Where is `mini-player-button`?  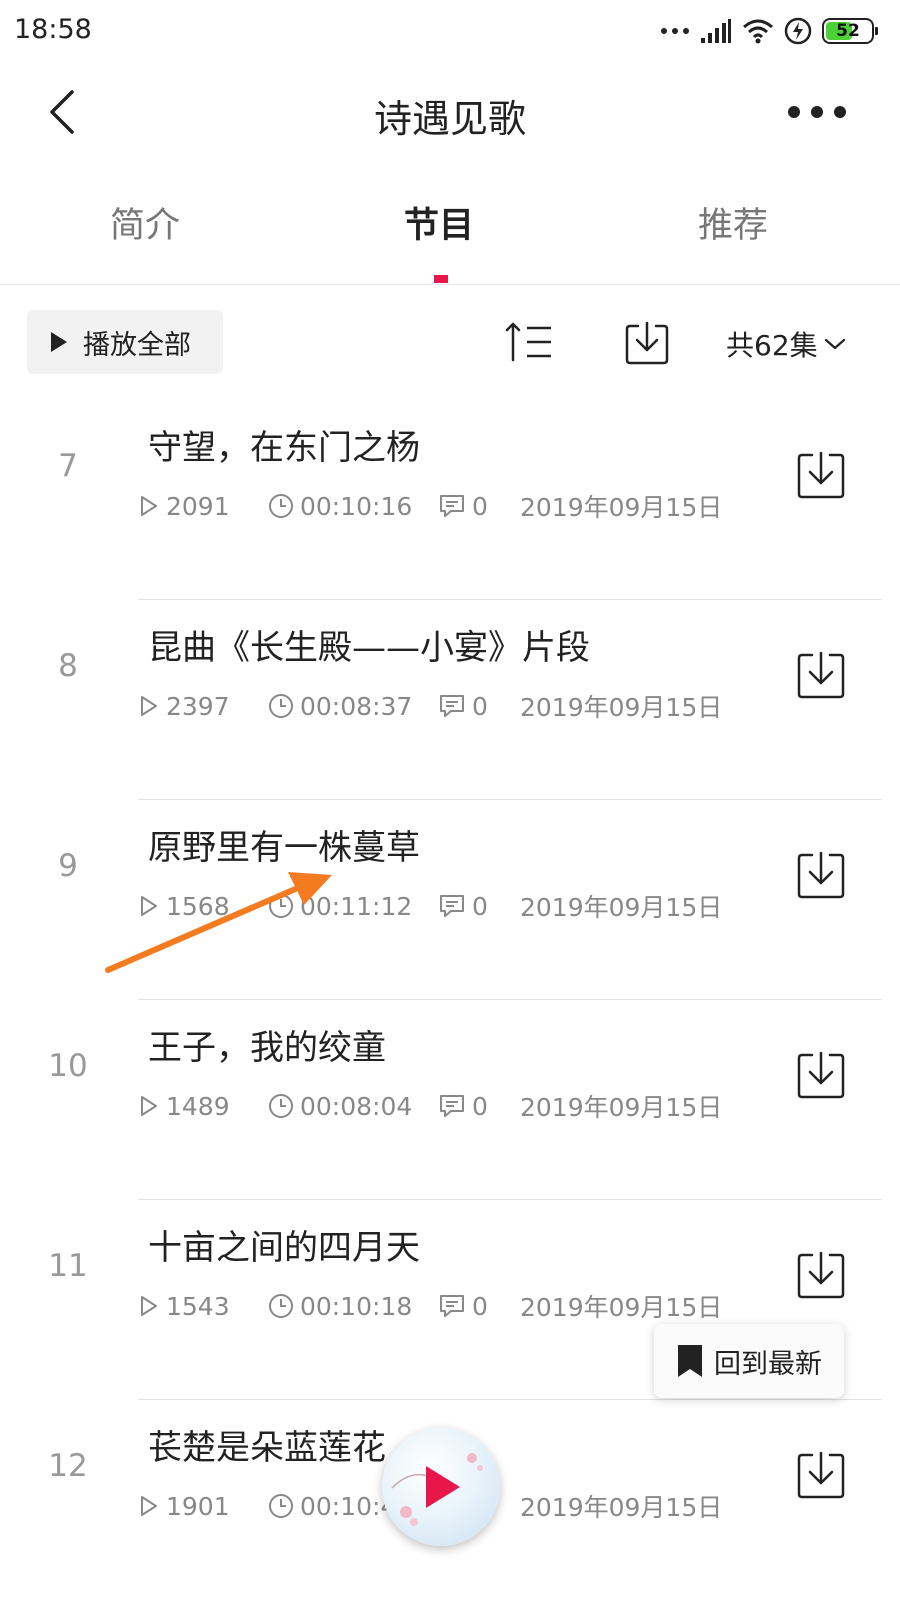
mini-player-button is located at coordinates (441, 1487).